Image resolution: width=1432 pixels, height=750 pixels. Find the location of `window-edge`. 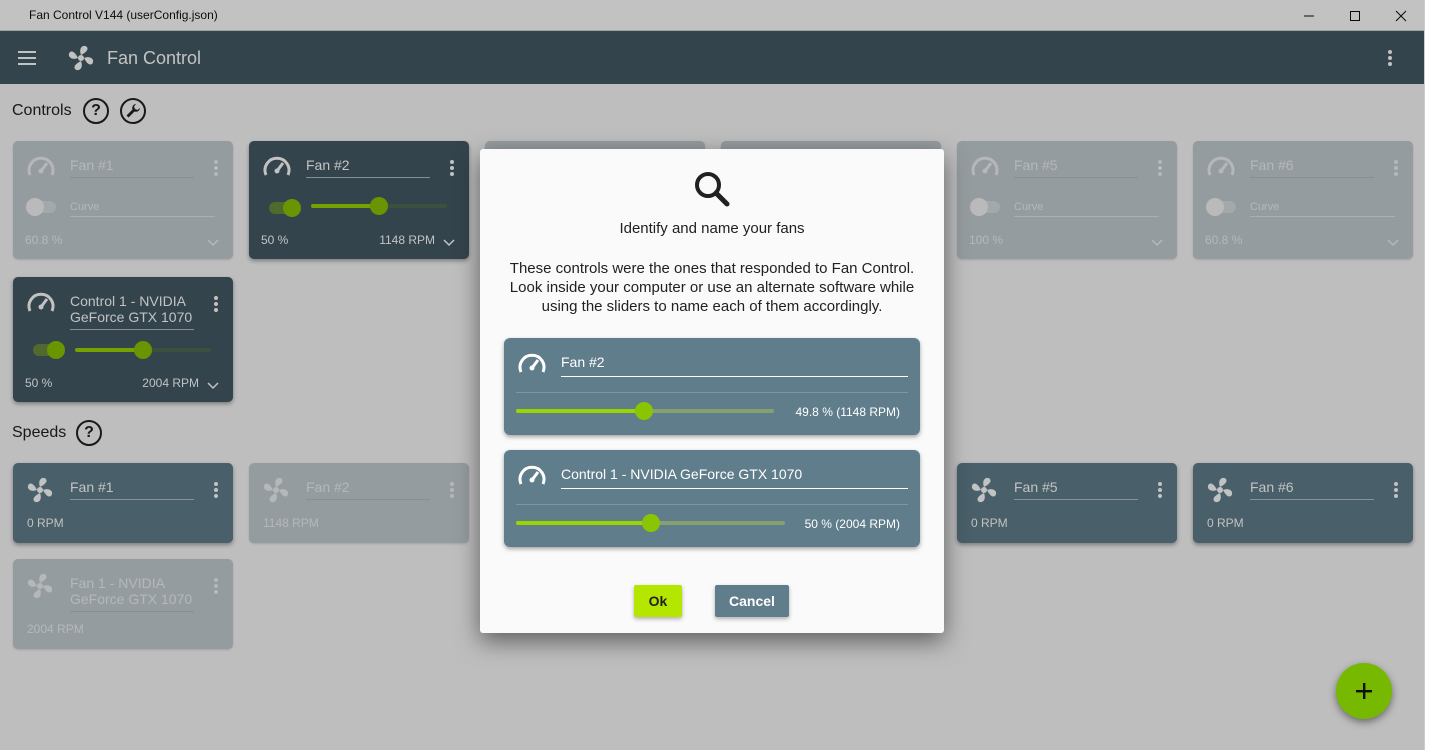

window-edge is located at coordinates (1428, 375).